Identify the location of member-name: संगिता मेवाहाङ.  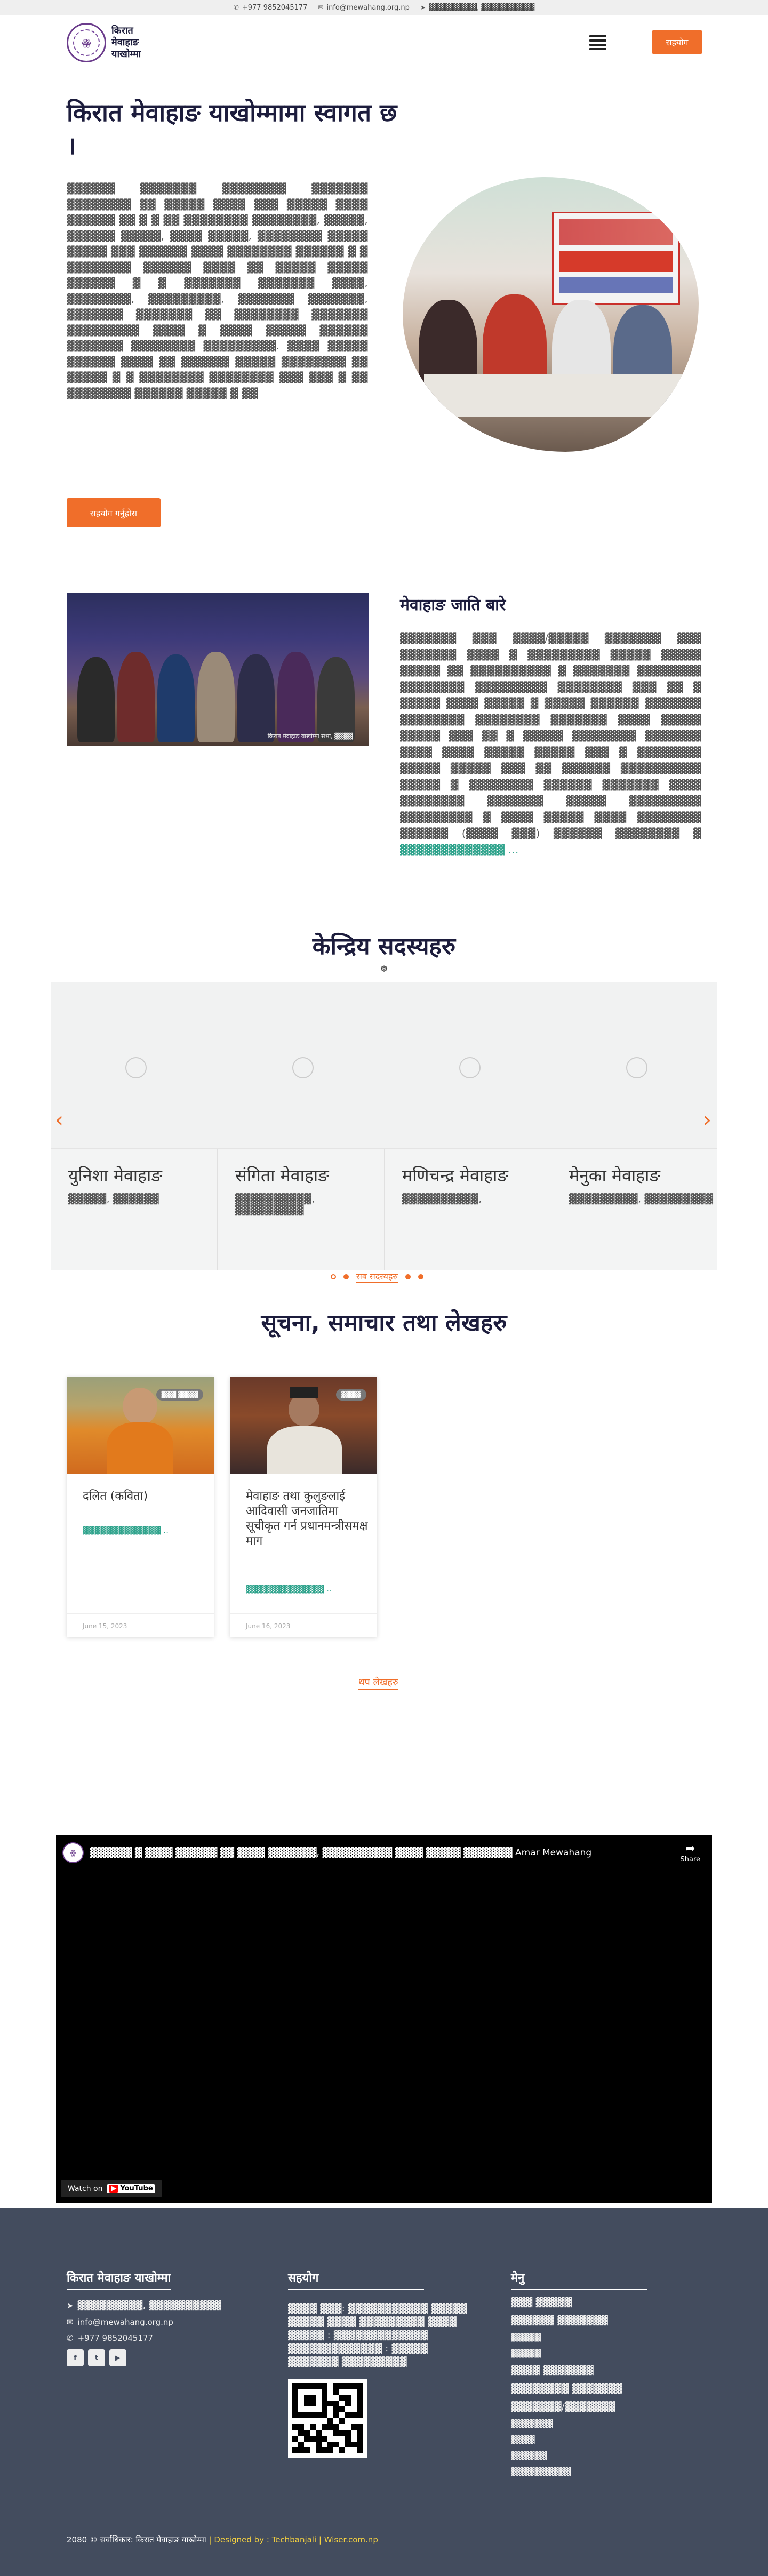
(282, 1175).